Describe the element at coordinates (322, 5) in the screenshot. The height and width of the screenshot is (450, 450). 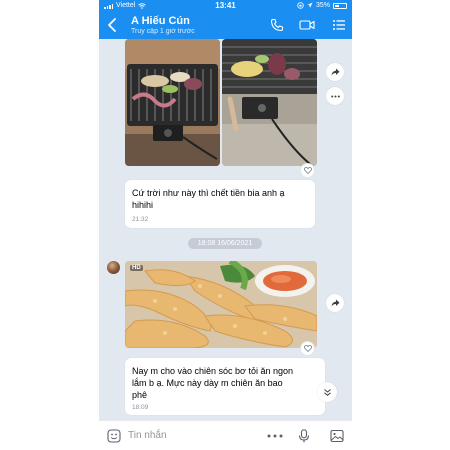
I see `battery-percent: 35%` at that location.